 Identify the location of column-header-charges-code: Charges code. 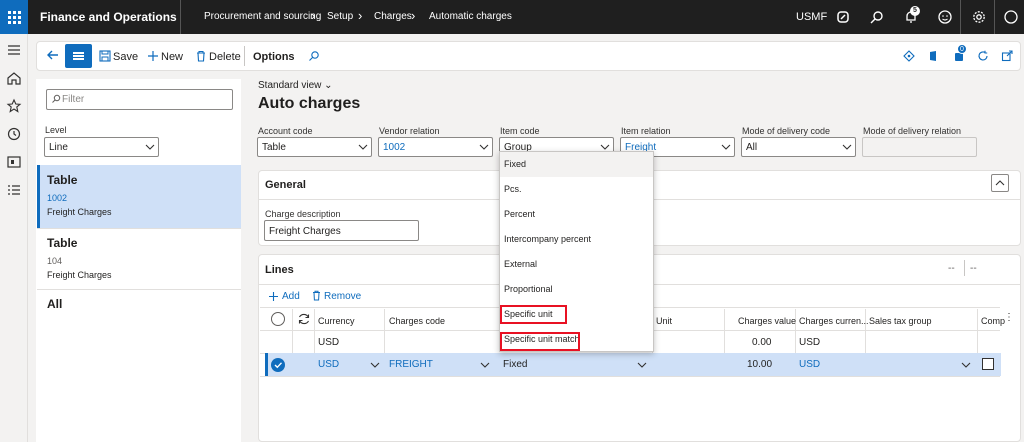
(417, 321).